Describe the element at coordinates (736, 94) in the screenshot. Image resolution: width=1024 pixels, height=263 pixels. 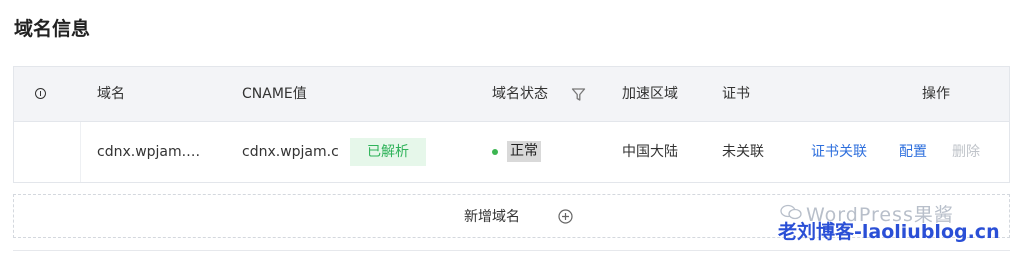
I see `column-header-cert: 证书` at that location.